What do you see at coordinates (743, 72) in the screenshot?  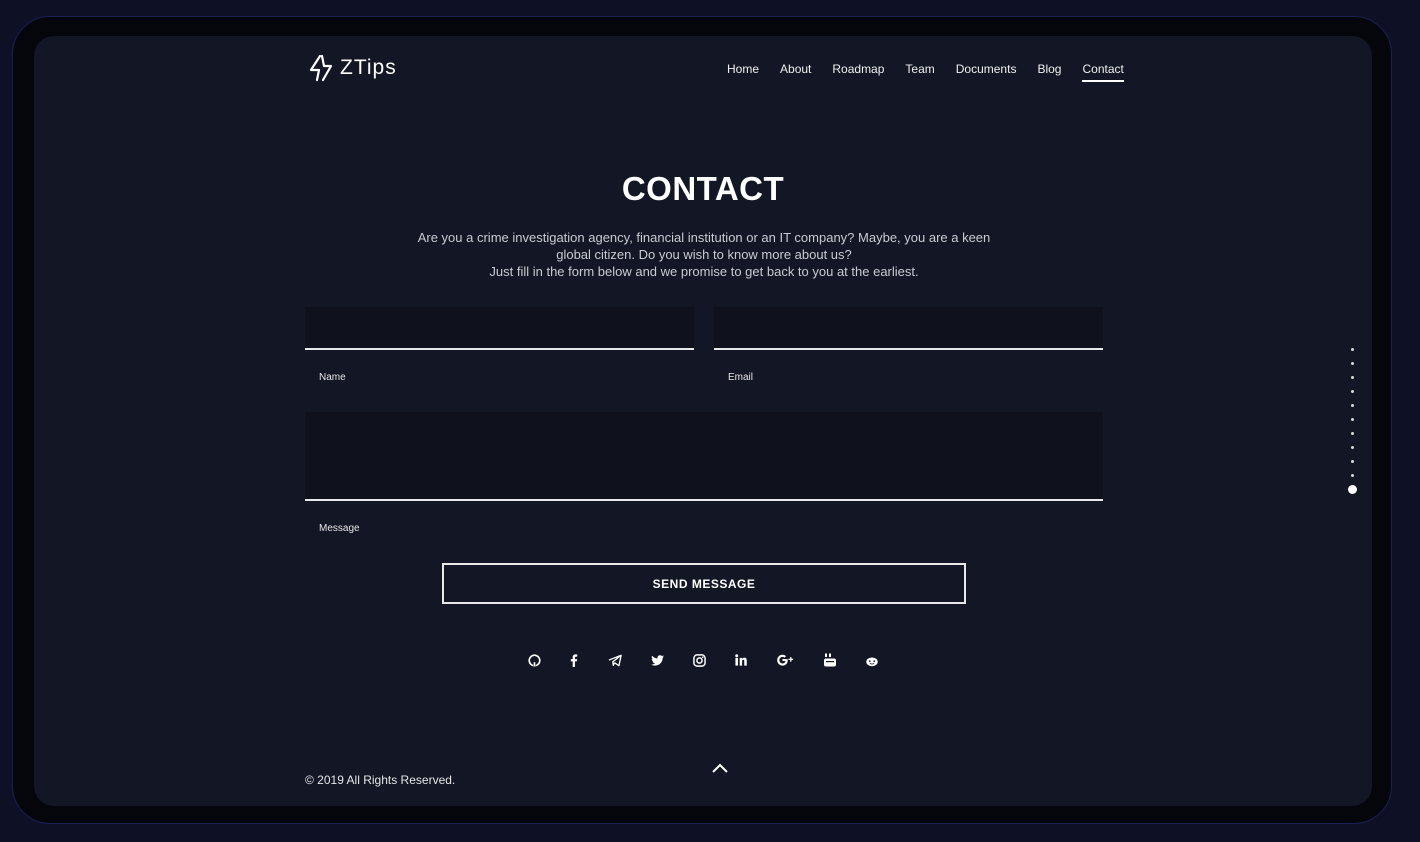 I see `nav-home: Home` at bounding box center [743, 72].